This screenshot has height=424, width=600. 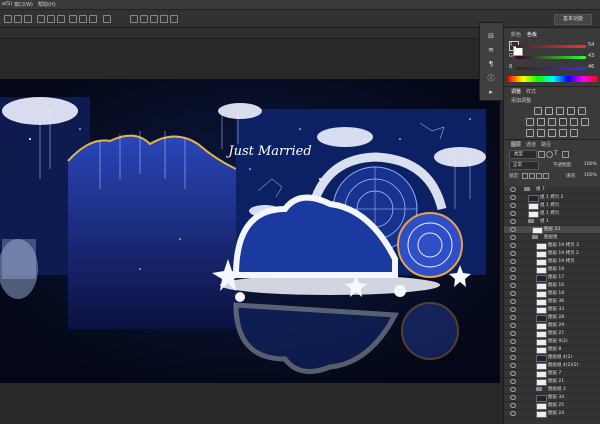 I want to click on color-spectrum, so click(x=553, y=79).